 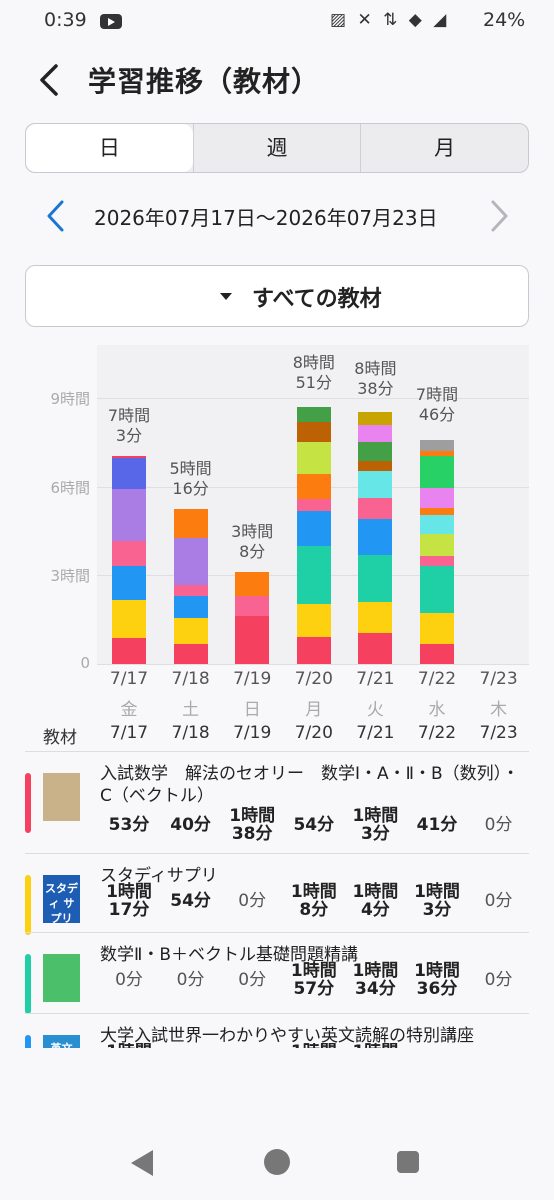 I want to click on next-period-chevron-icon, so click(x=499, y=216).